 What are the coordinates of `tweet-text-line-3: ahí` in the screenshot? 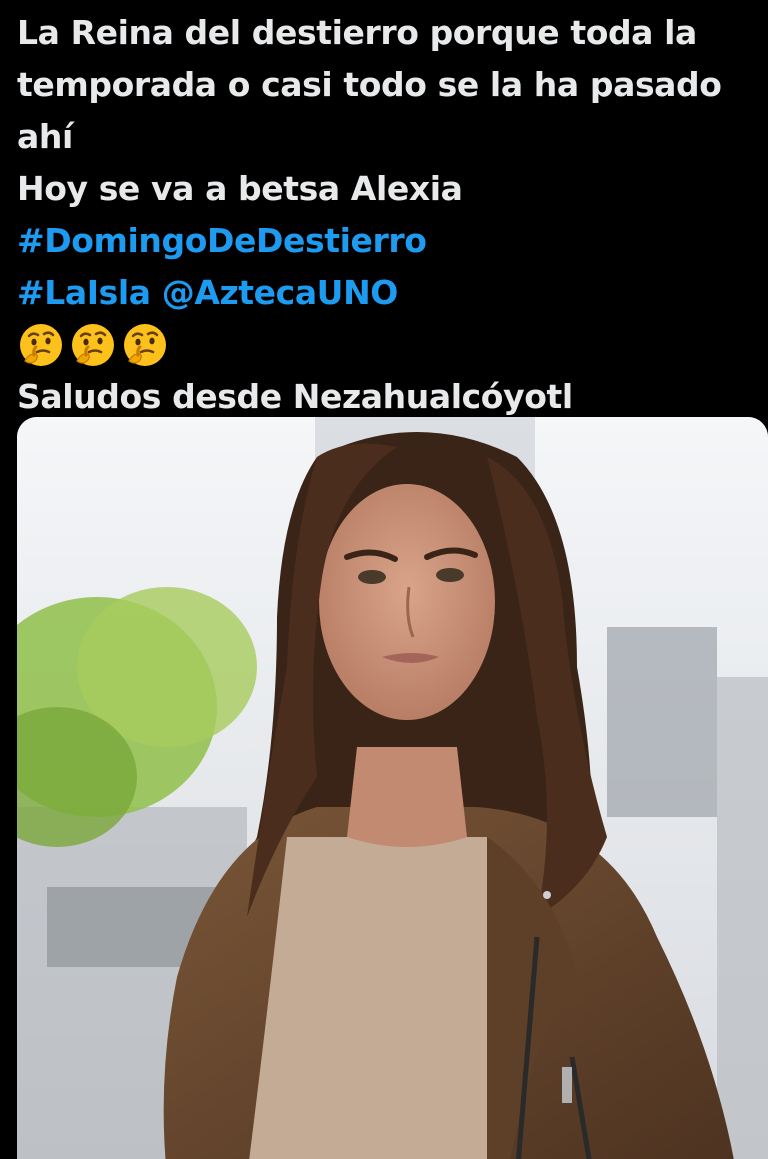 It's located at (45, 136).